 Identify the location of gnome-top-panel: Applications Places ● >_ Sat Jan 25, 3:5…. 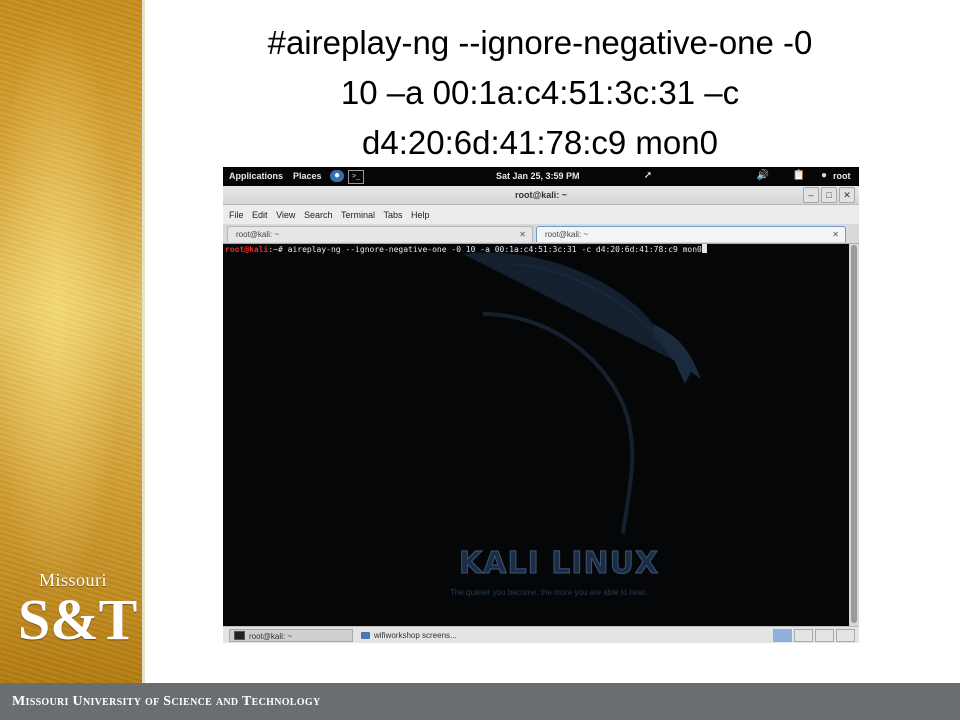
(541, 176).